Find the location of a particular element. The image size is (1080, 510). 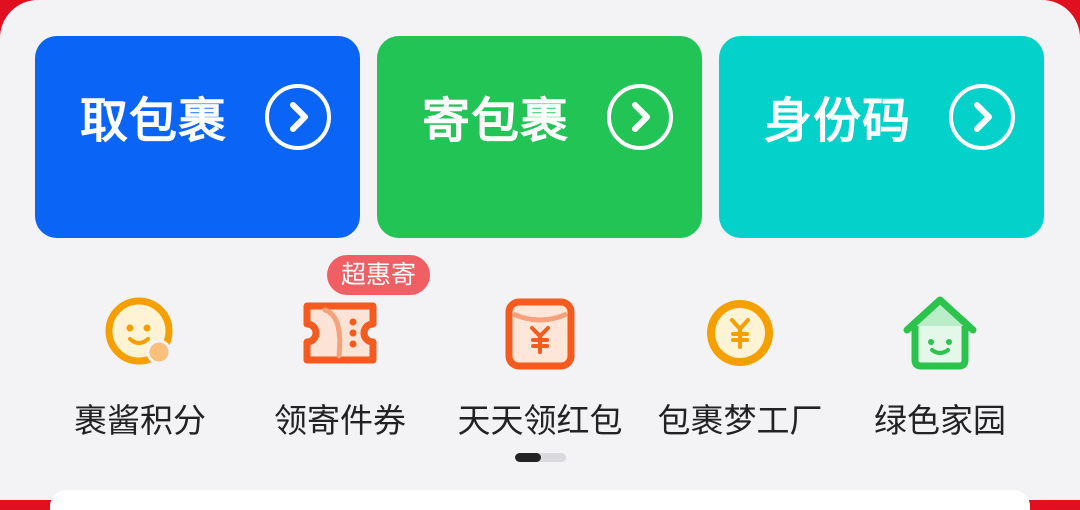

page-indicator is located at coordinates (540, 457).